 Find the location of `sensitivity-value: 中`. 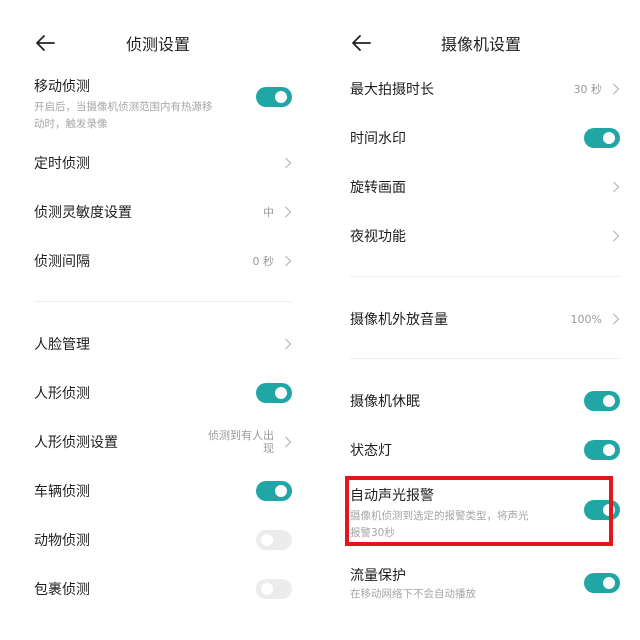

sensitivity-value: 中 is located at coordinates (268, 212).